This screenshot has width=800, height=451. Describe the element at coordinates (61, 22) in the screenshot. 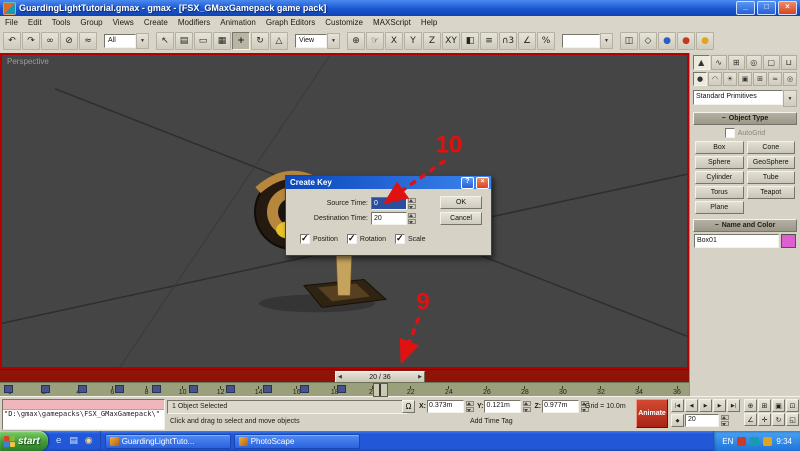

I see `menu-item: Tools` at that location.